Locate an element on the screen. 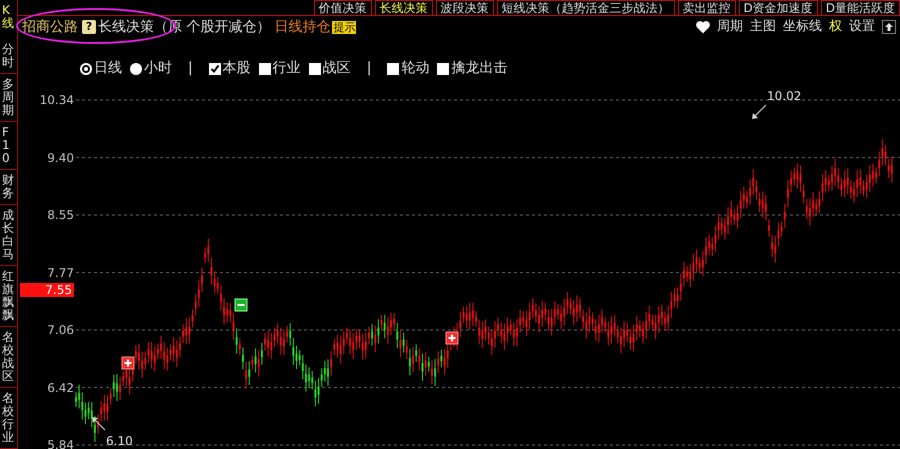 This screenshot has height=449, width=900. axis-label: 10.34 is located at coordinates (56, 100).